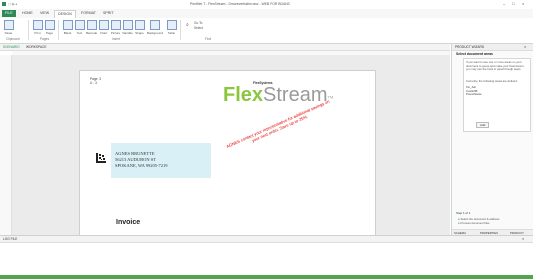 The height and width of the screenshot is (280, 533). Describe the element at coordinates (504, 3) in the screenshot. I see `minimize-button: –` at that location.